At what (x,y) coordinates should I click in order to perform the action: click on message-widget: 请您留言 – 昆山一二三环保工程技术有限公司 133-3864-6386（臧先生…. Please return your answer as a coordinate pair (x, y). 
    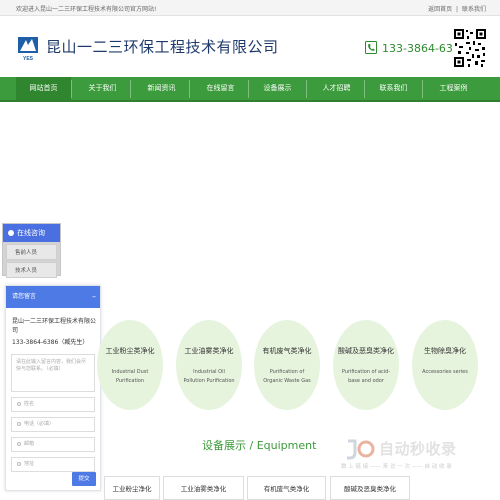
    Looking at the image, I should click on (53, 388).